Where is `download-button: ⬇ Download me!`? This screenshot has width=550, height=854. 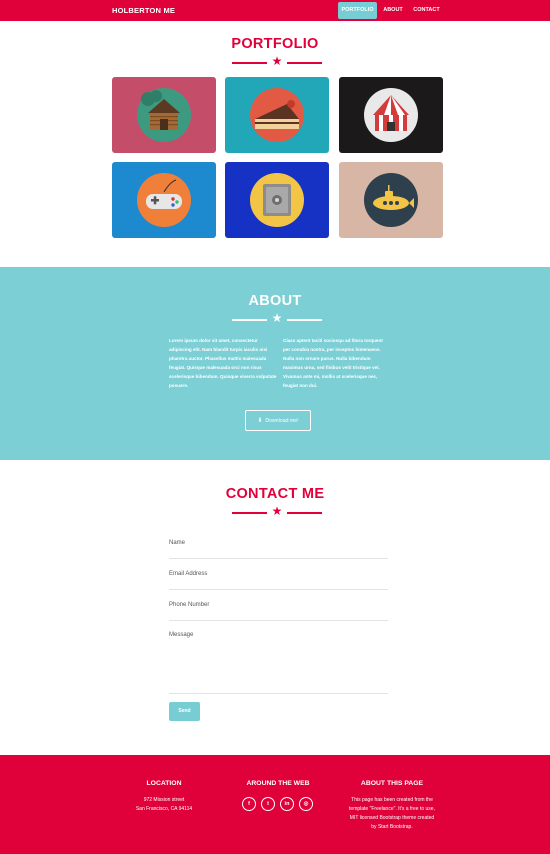 download-button: ⬇ Download me! is located at coordinates (278, 420).